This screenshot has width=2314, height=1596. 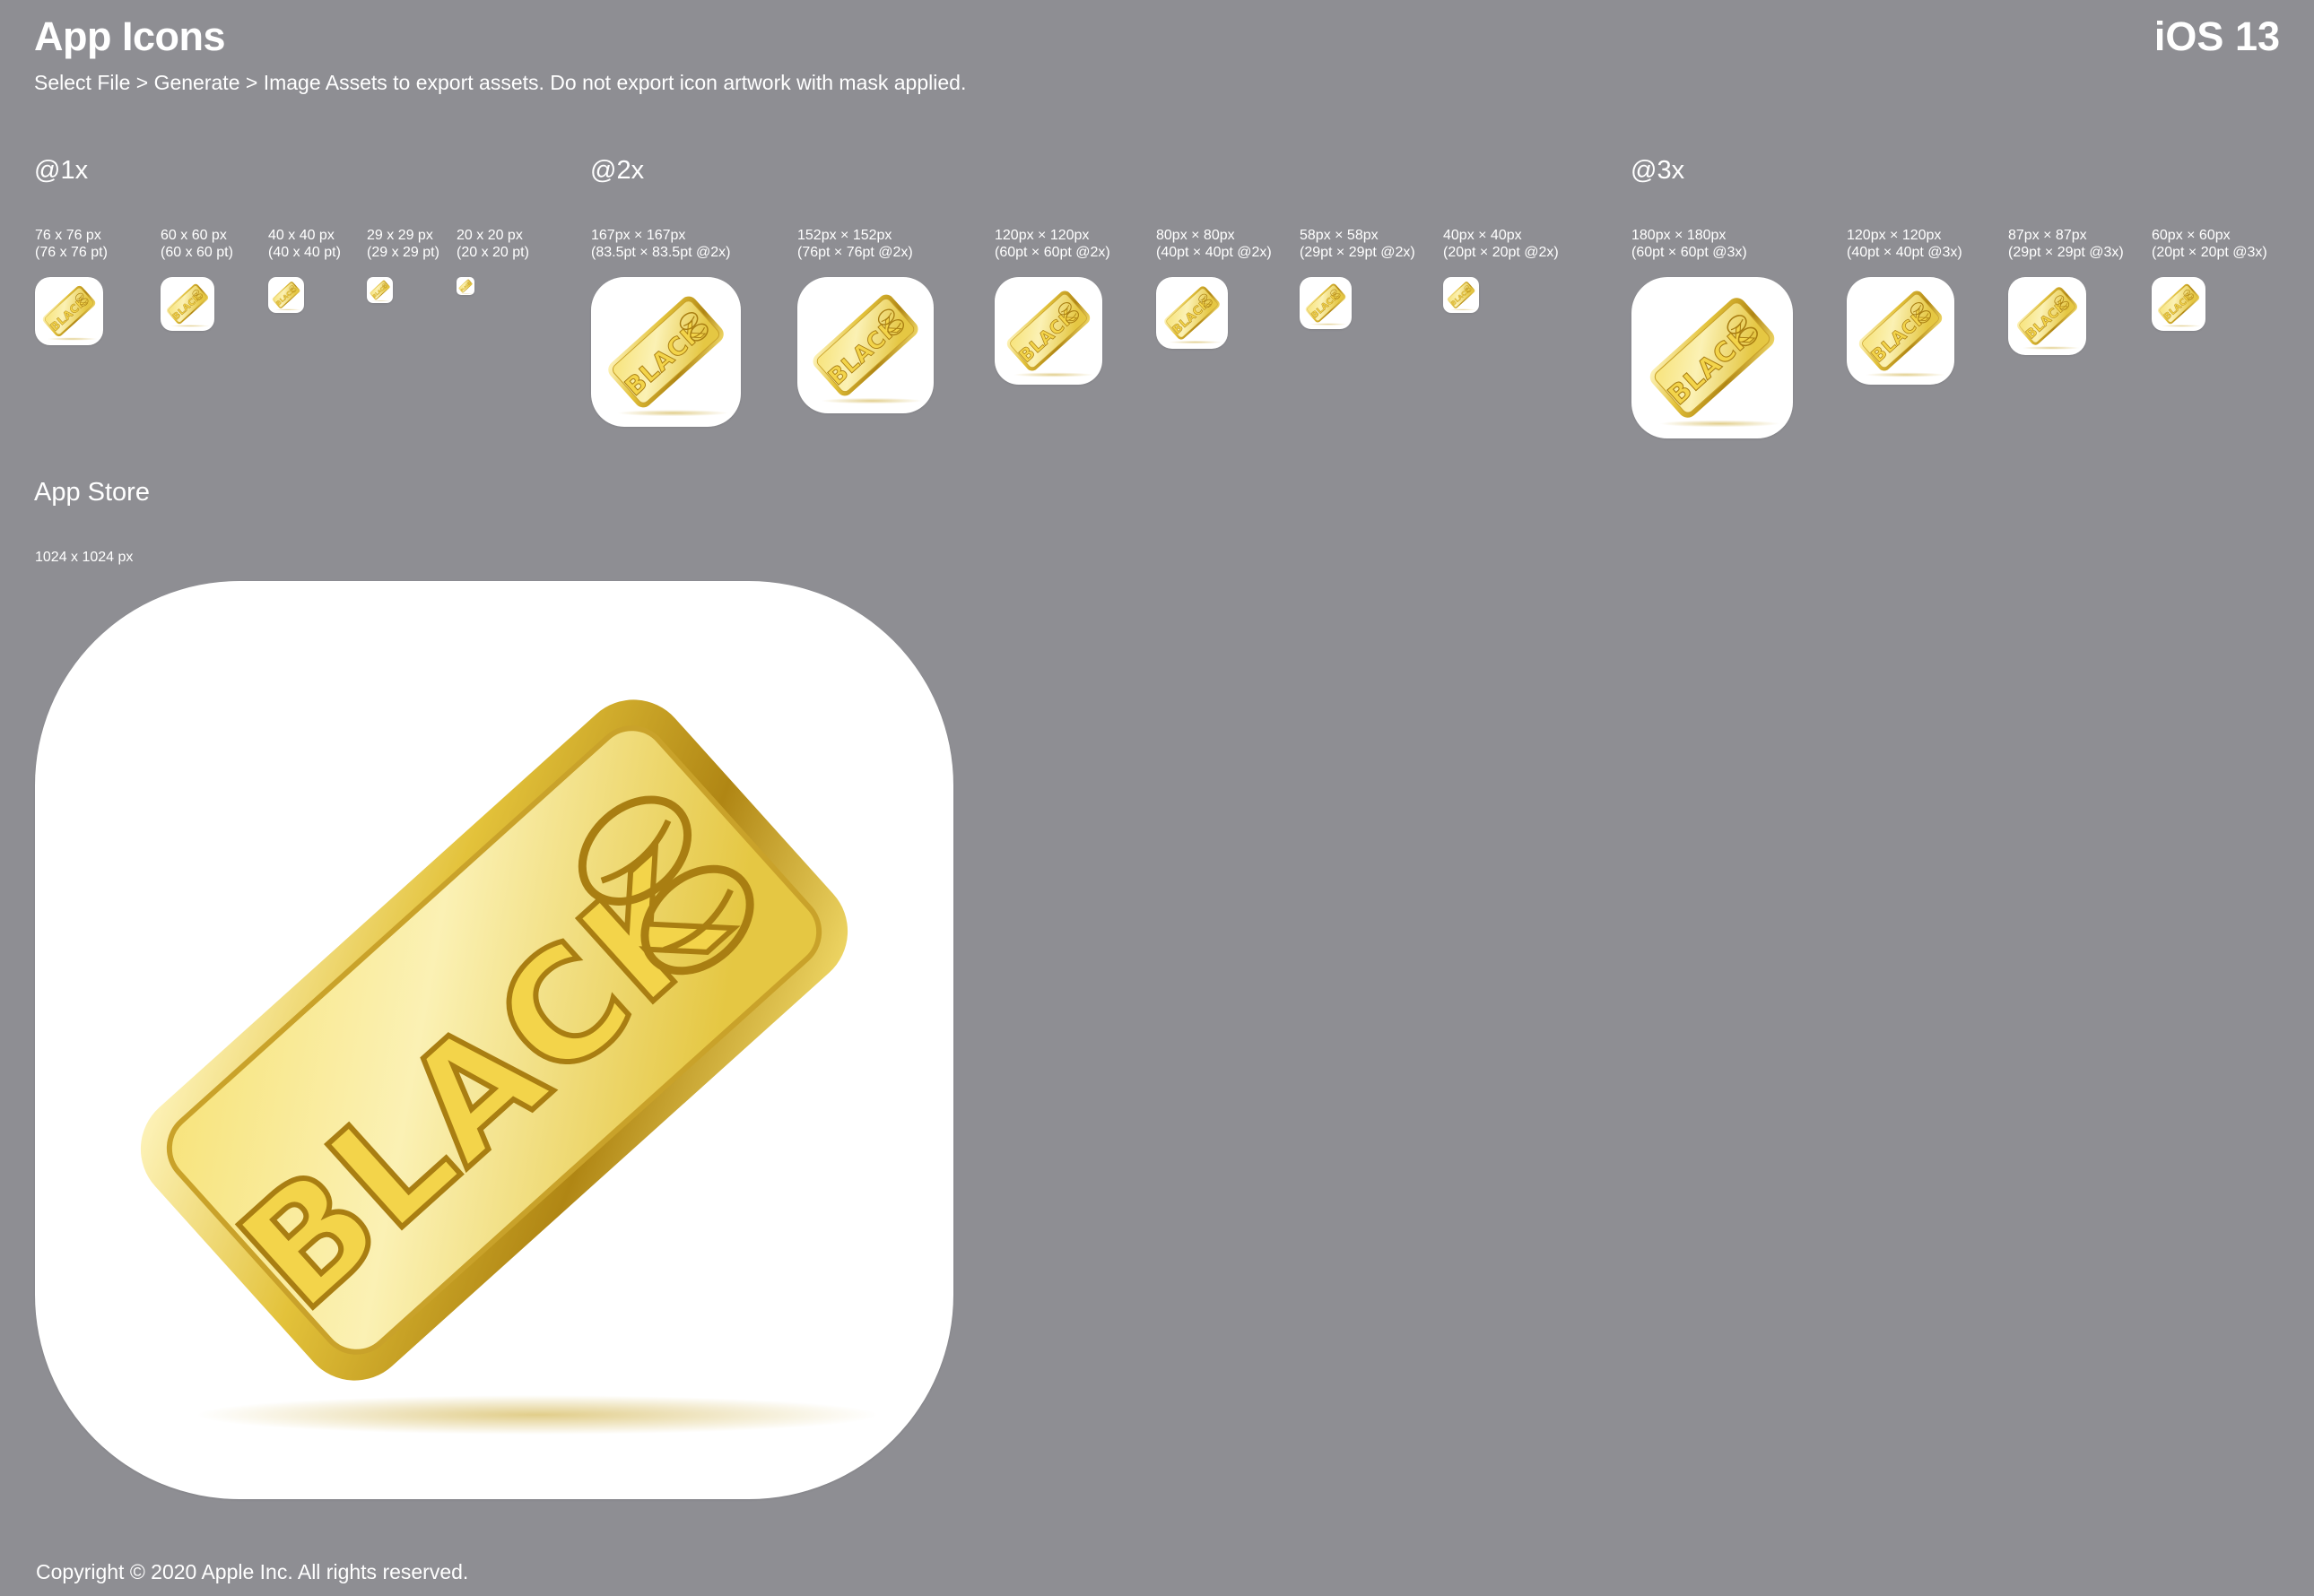 What do you see at coordinates (1900, 331) in the screenshot?
I see `app-icon-120-3x` at bounding box center [1900, 331].